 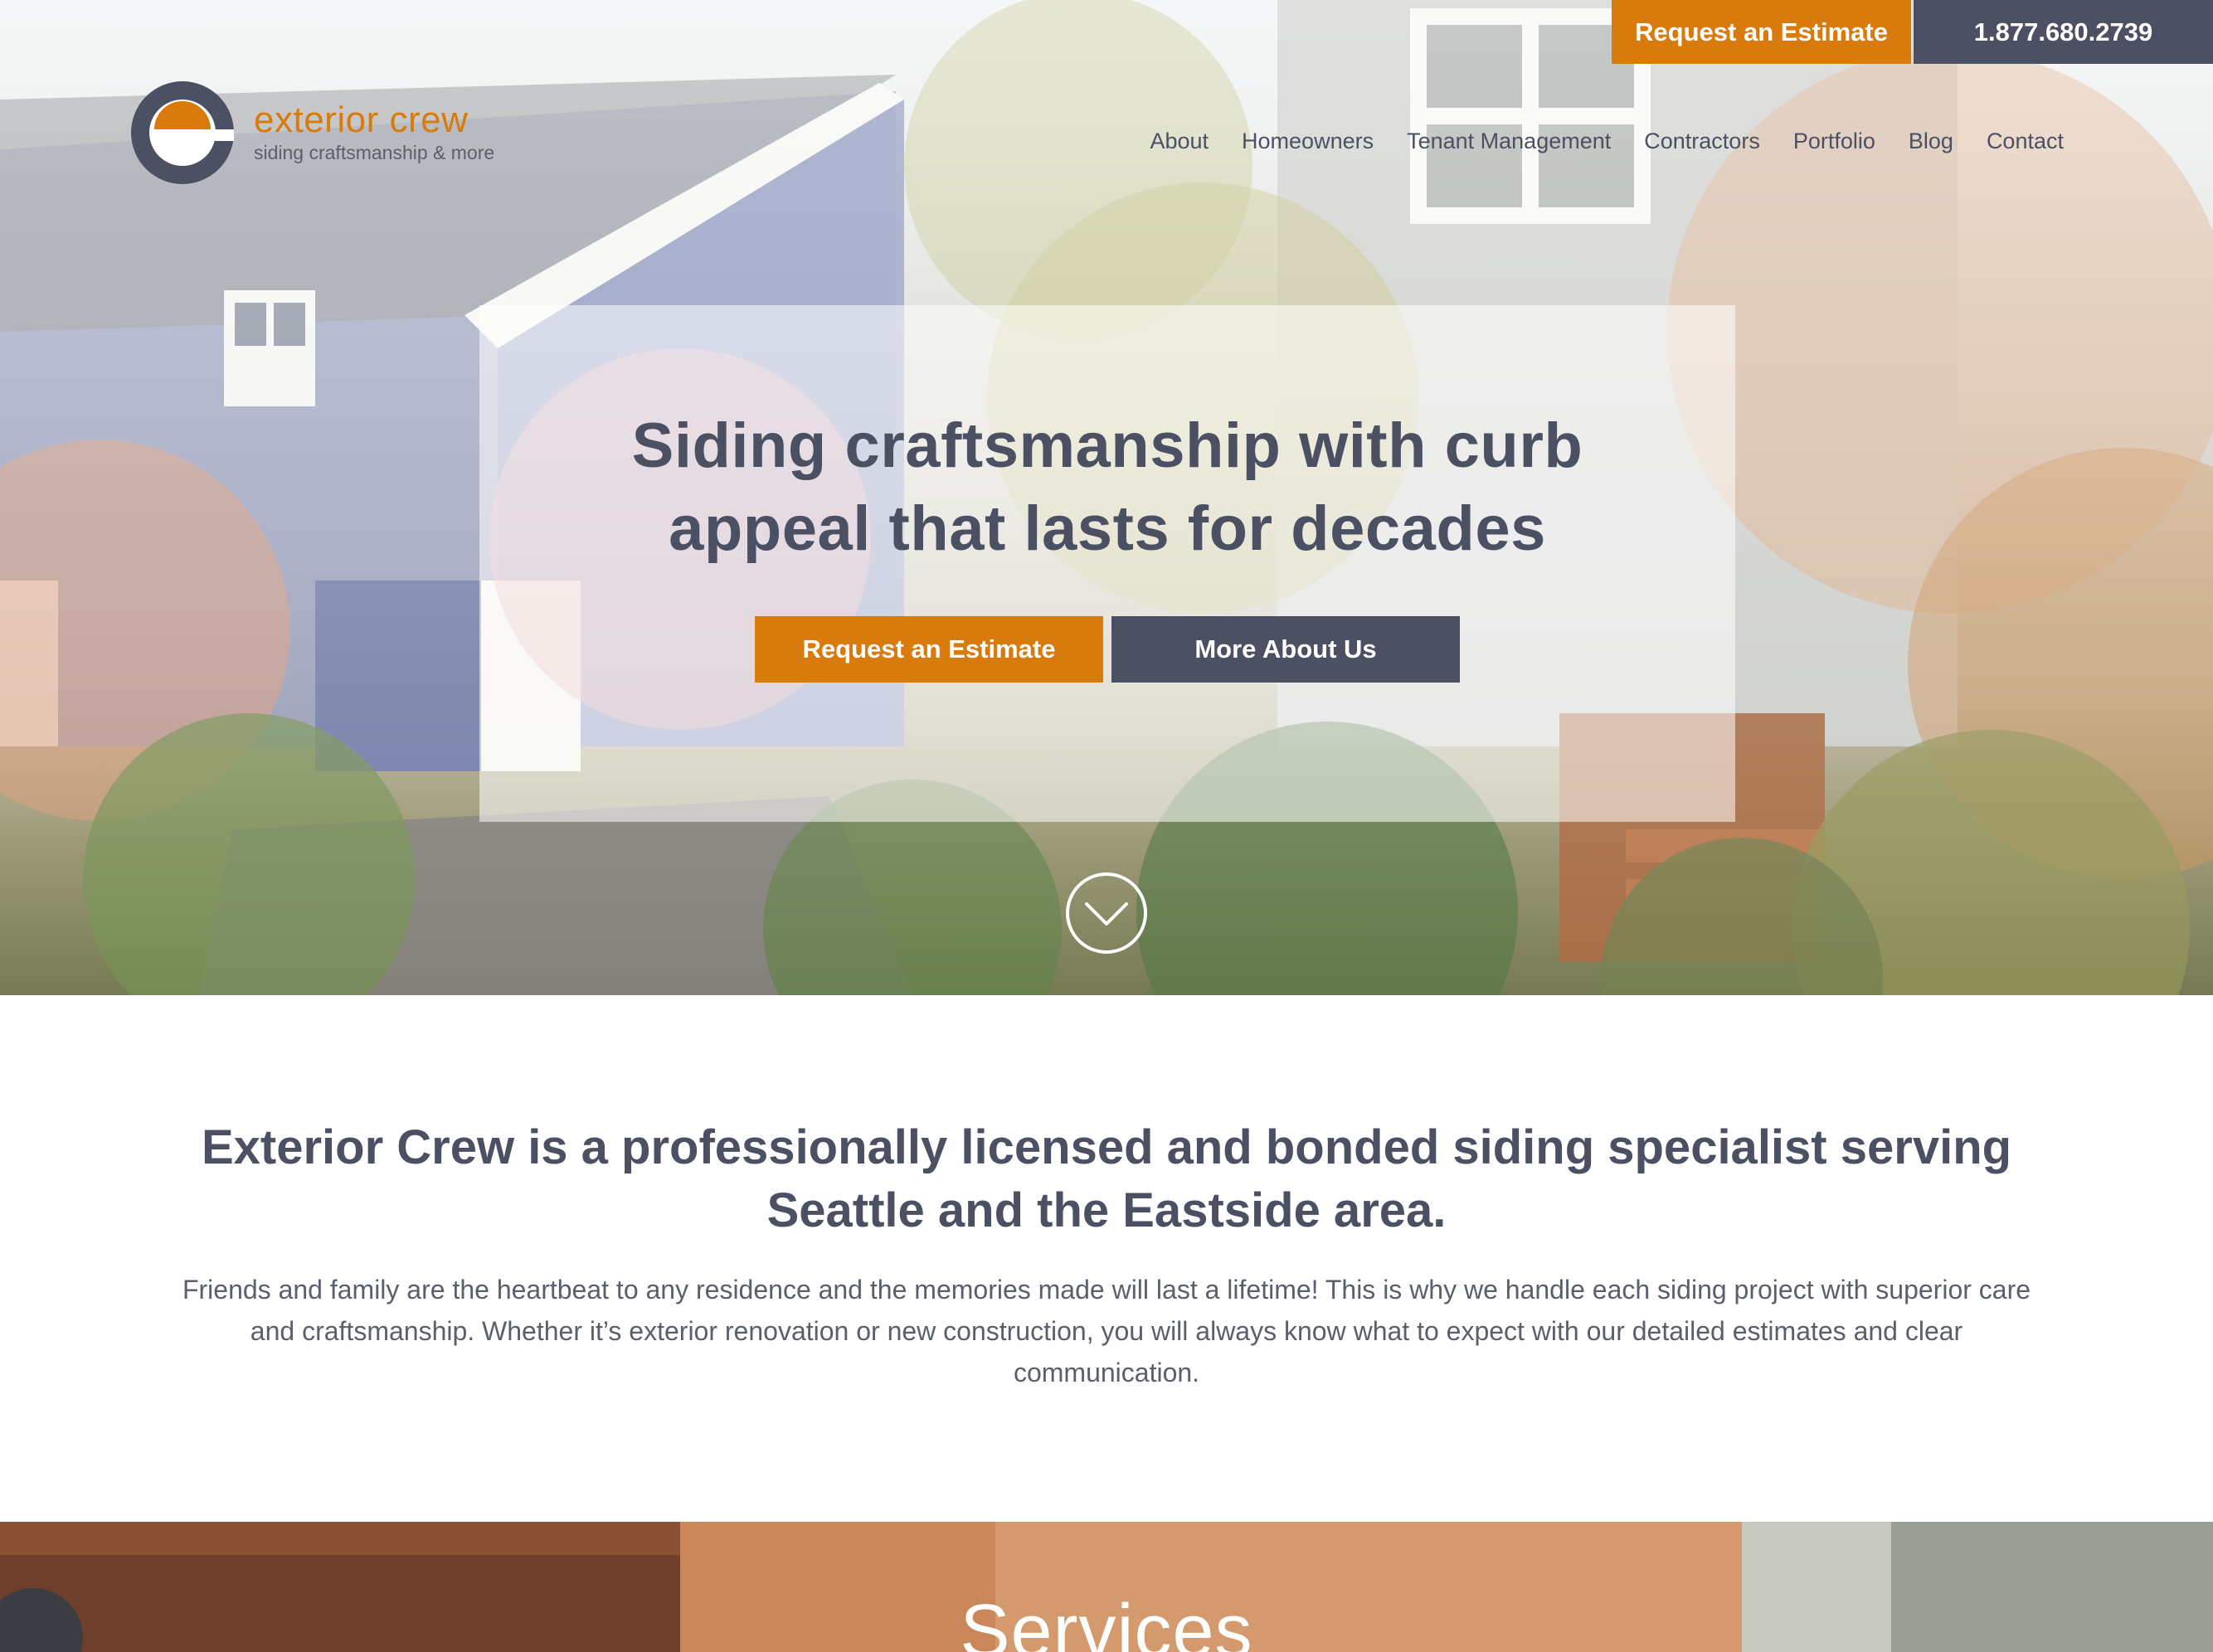 I want to click on chevron-down-circle-icon, so click(x=1106, y=913).